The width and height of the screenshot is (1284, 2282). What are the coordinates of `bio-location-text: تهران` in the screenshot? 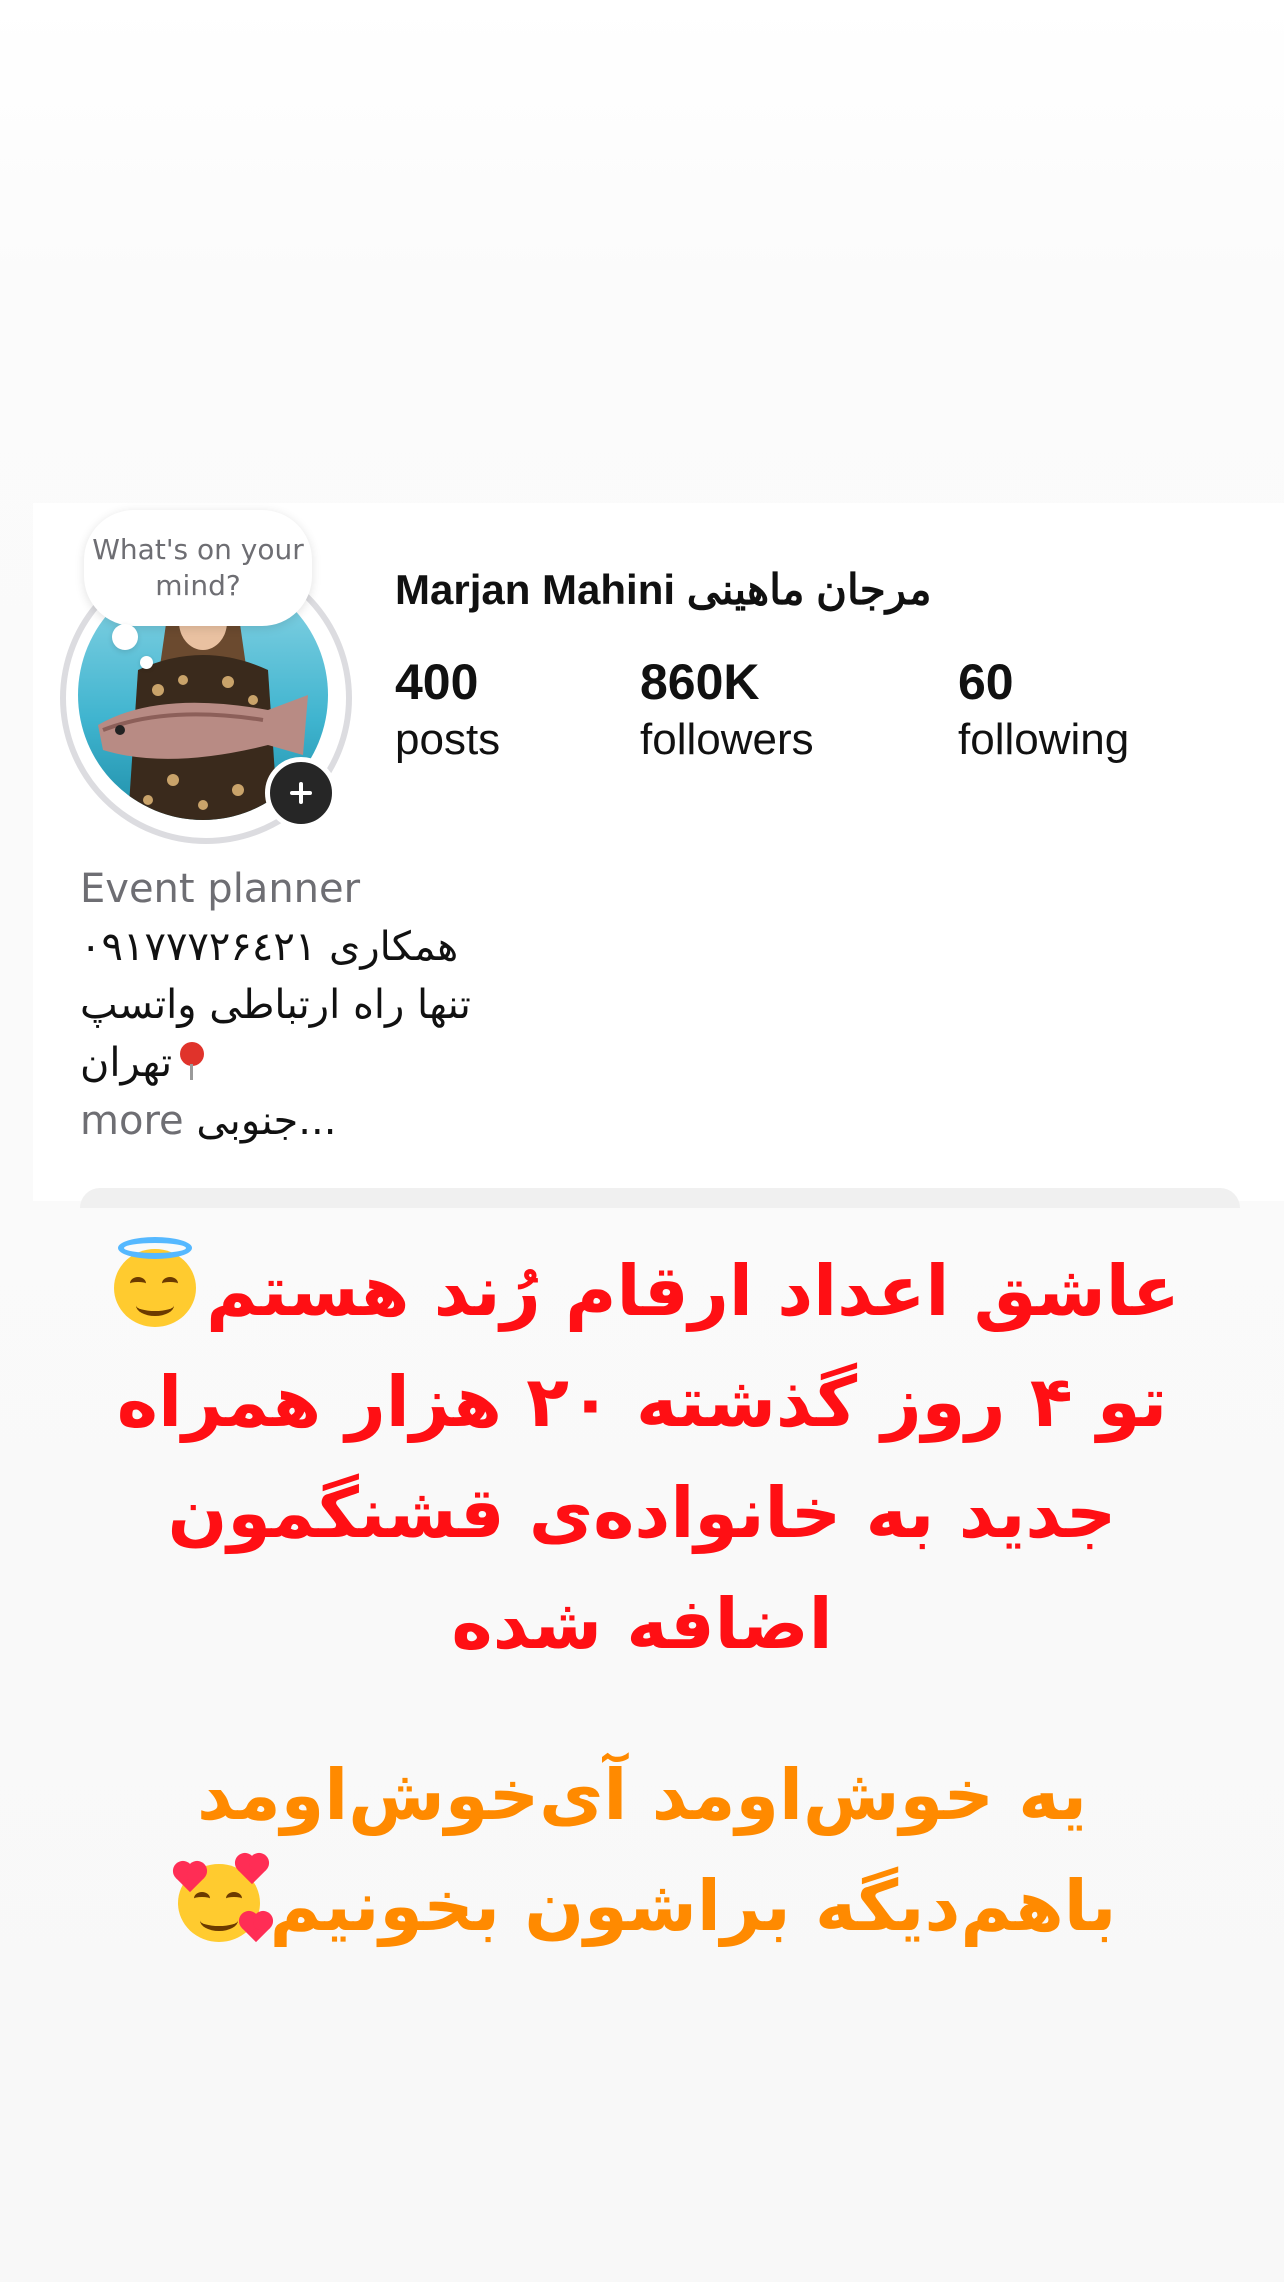 It's located at (126, 1063).